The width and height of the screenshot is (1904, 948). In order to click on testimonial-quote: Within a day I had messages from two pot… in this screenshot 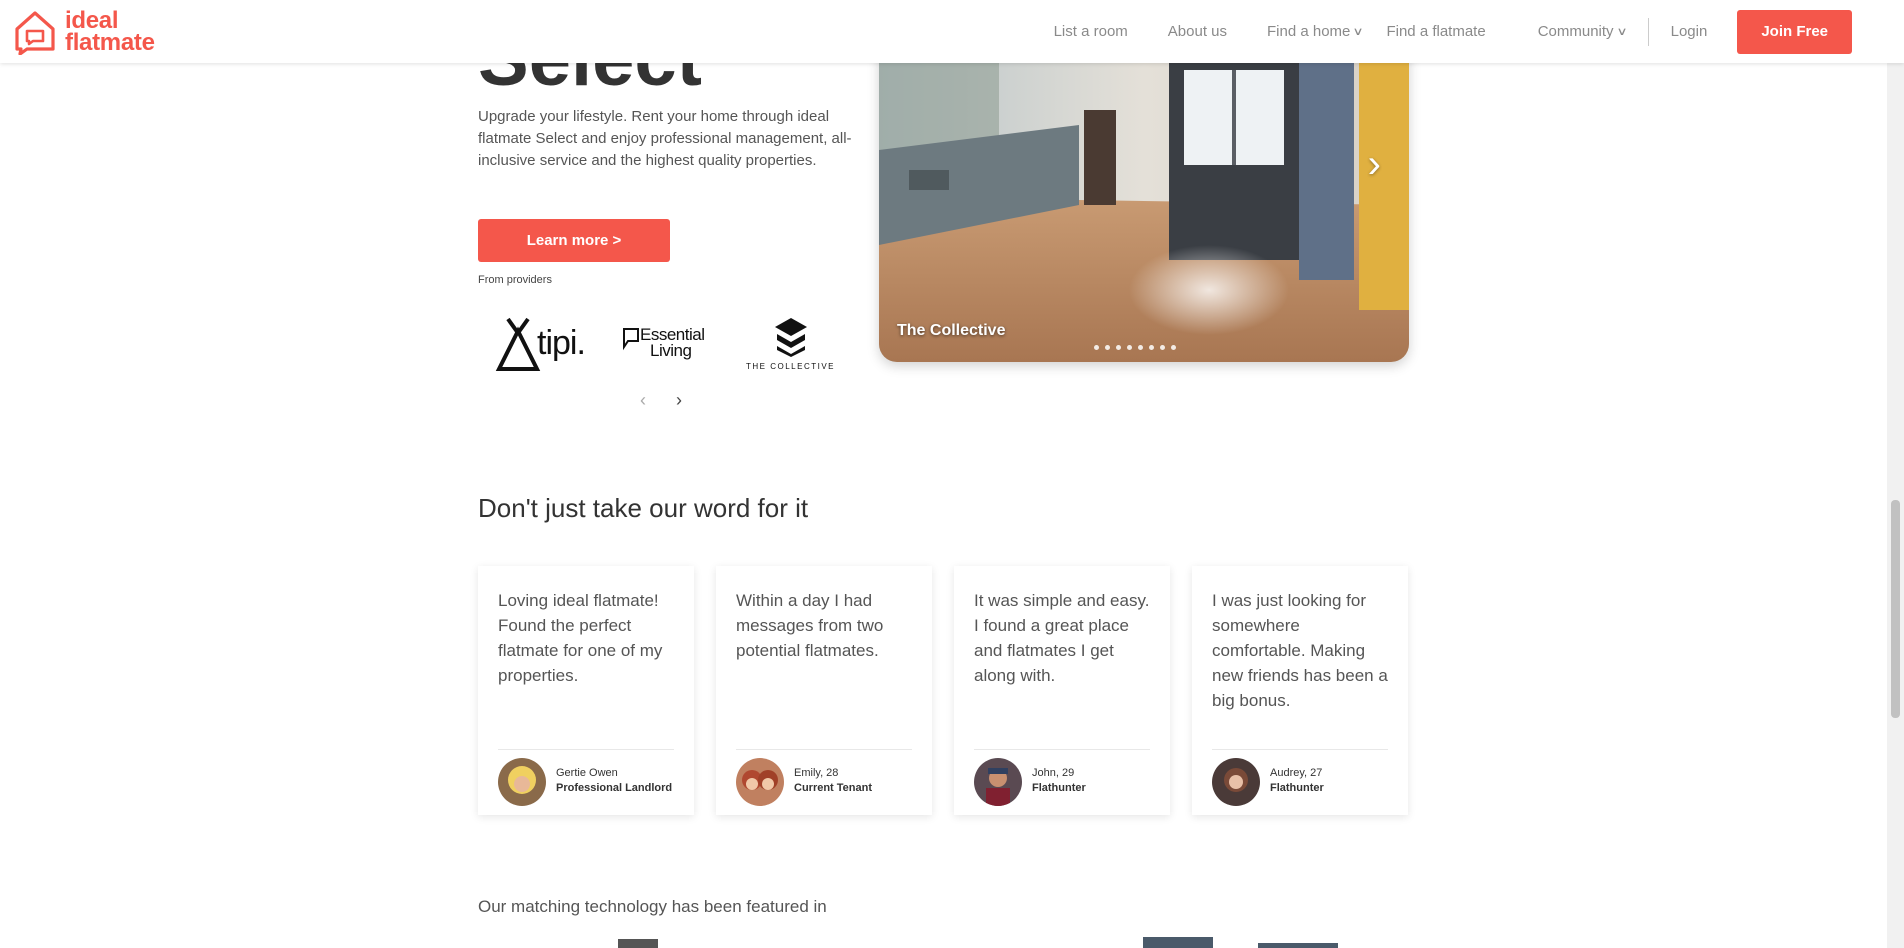, I will do `click(810, 625)`.